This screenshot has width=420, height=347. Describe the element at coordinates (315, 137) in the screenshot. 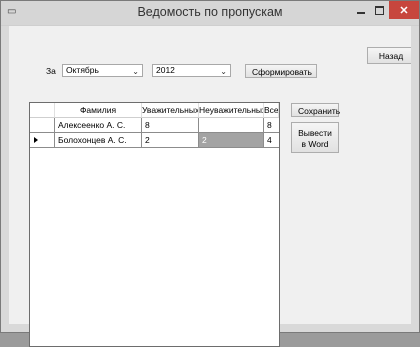

I see `export-word-button: Вывести в Word` at that location.